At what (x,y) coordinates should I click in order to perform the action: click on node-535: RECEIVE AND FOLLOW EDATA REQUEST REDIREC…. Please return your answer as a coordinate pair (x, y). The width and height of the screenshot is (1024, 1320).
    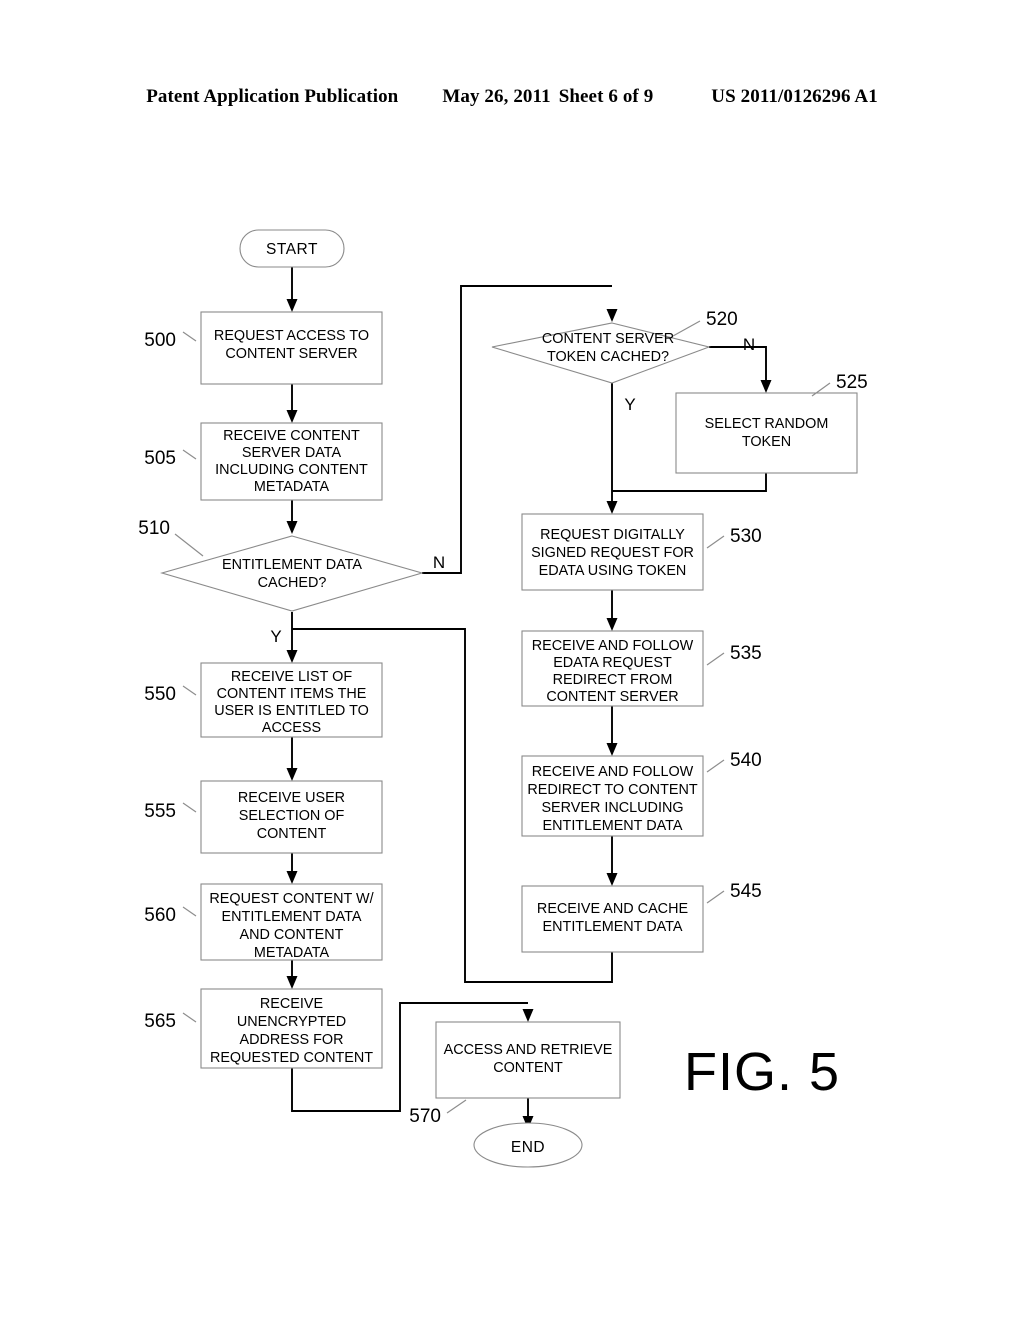
    Looking at the image, I should click on (641, 668).